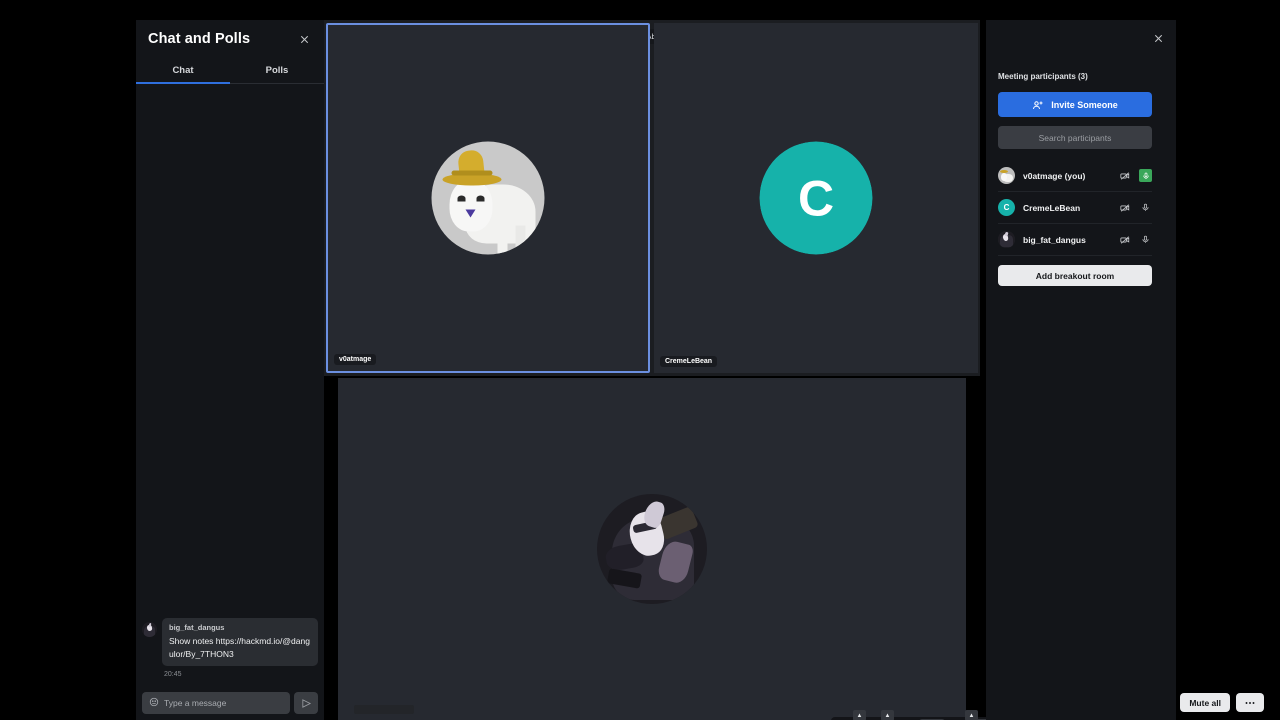 The image size is (1280, 720). I want to click on tab-polls: Polls, so click(277, 70).